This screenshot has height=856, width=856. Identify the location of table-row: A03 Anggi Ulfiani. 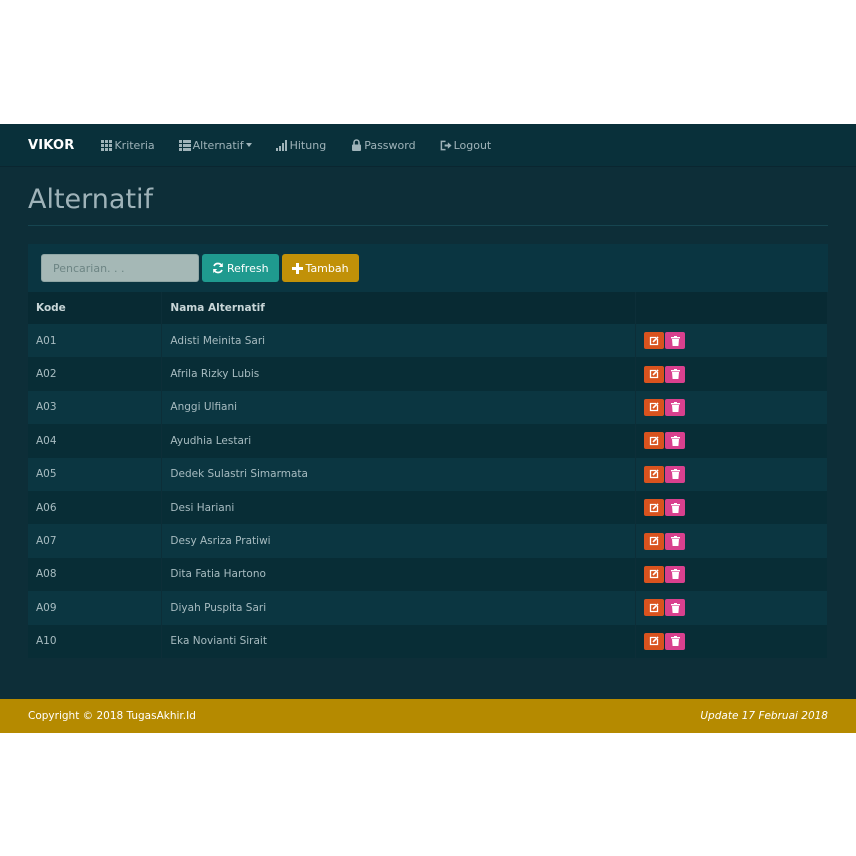
(428, 407).